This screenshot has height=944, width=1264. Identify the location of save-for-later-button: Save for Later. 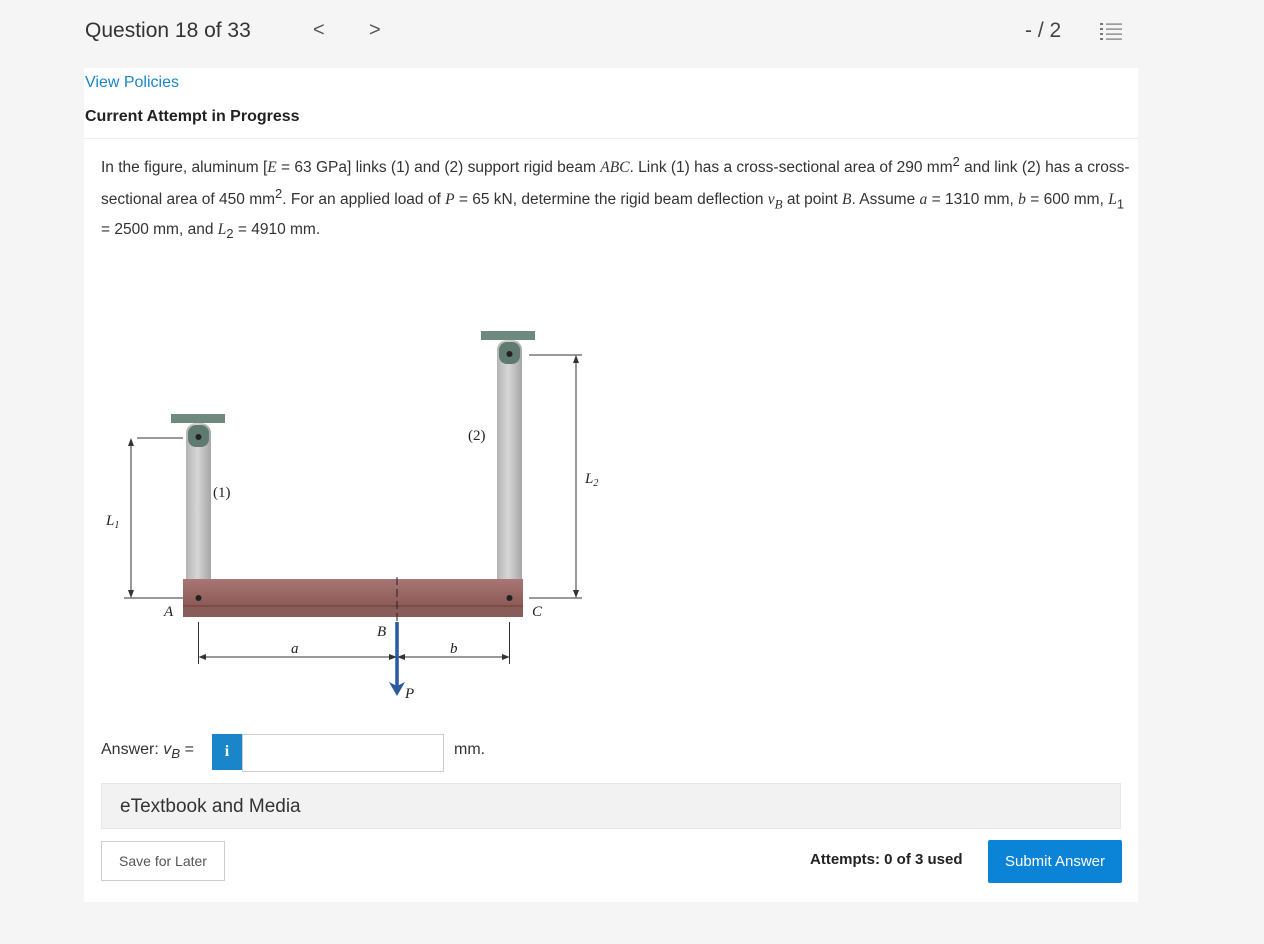
(163, 861).